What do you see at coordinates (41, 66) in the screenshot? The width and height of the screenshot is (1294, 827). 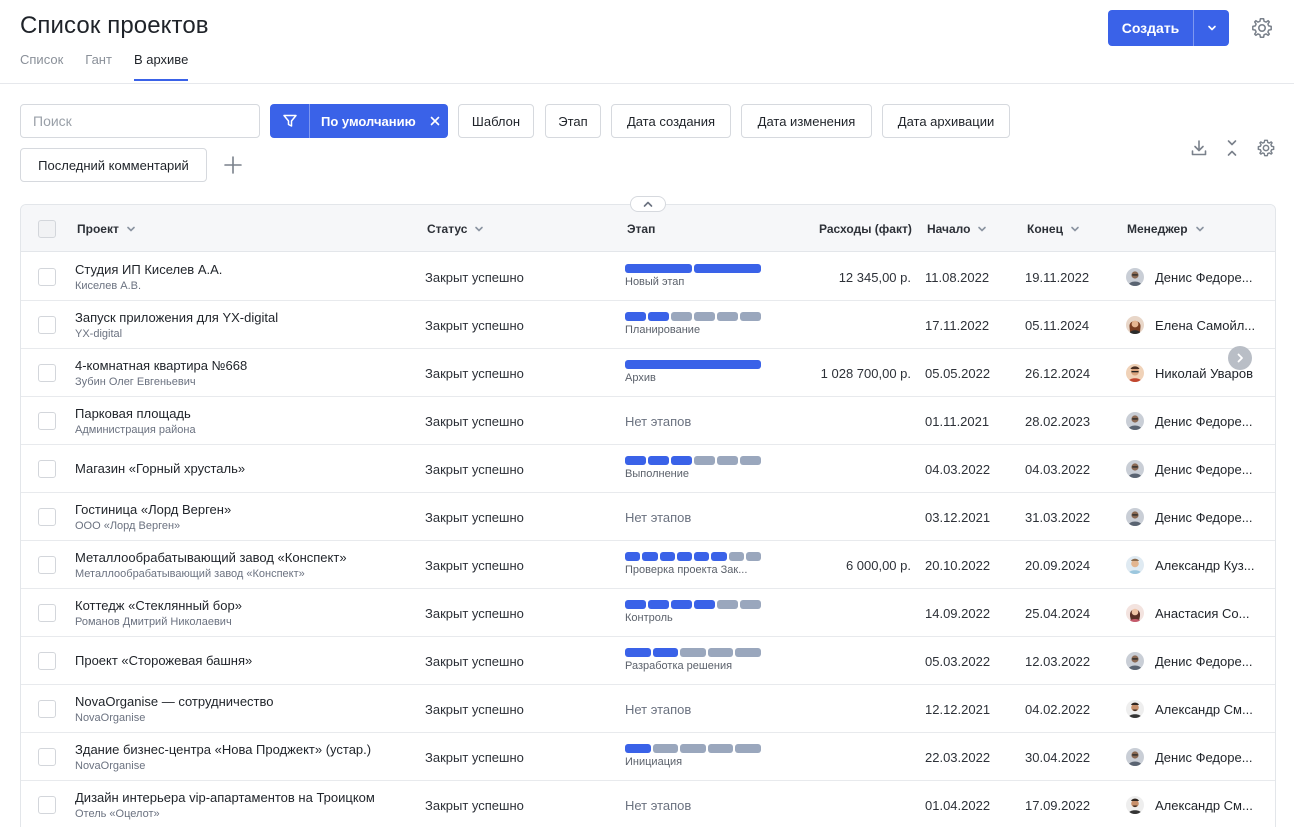 I see `tab-list: Список` at bounding box center [41, 66].